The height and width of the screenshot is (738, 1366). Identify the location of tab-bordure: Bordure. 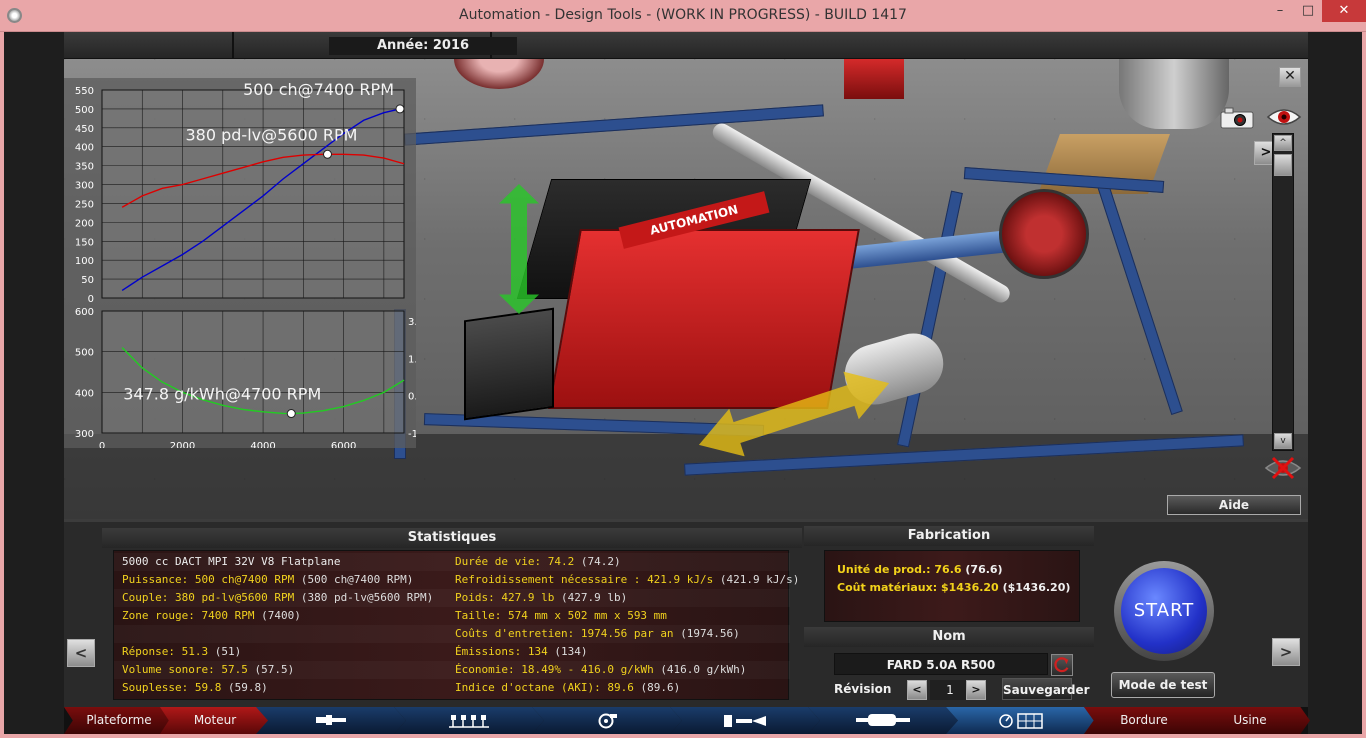
(1144, 720).